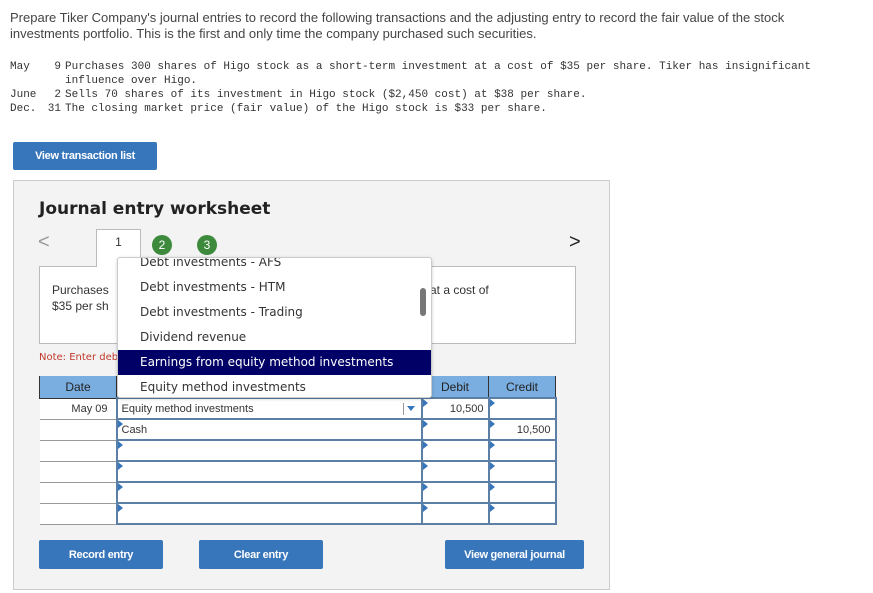  What do you see at coordinates (187, 408) in the screenshot?
I see `account-value: Equity method investments` at bounding box center [187, 408].